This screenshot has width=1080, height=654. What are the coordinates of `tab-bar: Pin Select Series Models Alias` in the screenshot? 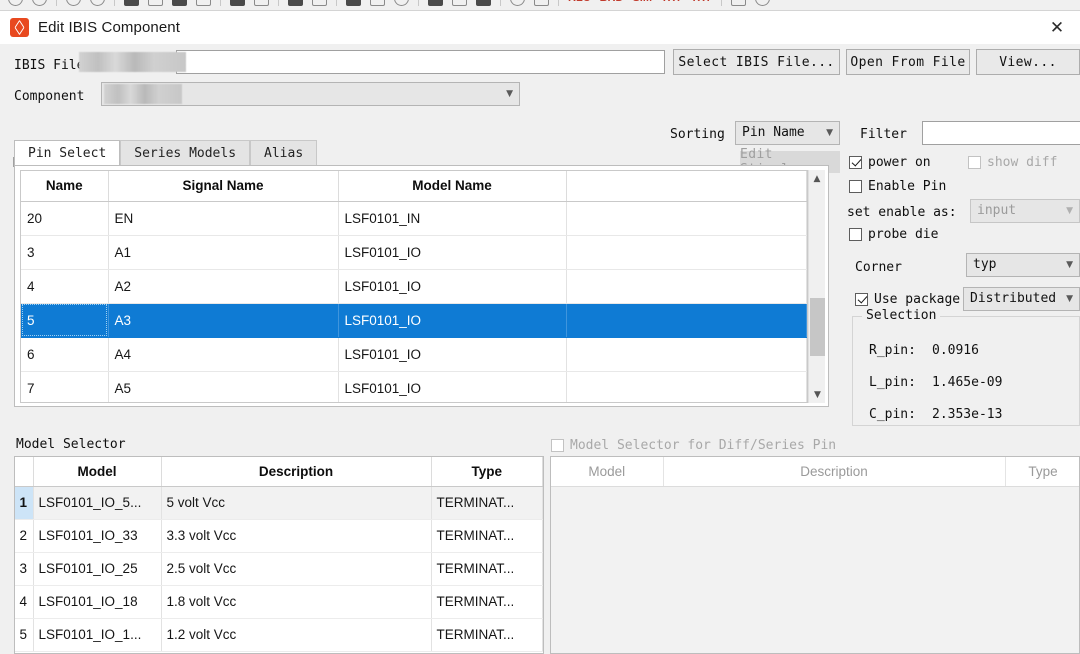 It's located at (166, 152).